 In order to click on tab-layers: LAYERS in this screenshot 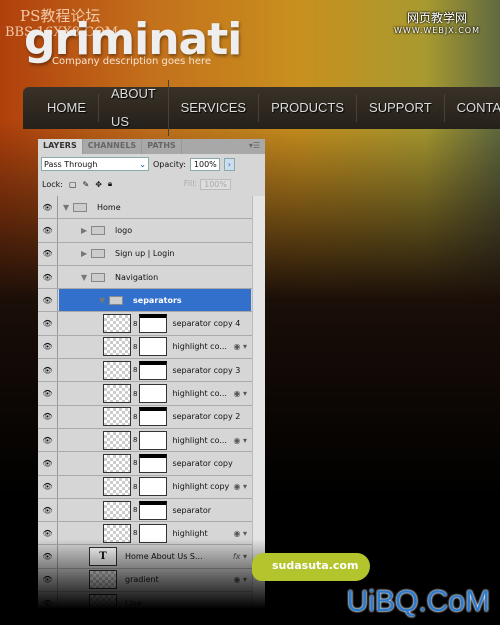, I will do `click(60, 146)`.